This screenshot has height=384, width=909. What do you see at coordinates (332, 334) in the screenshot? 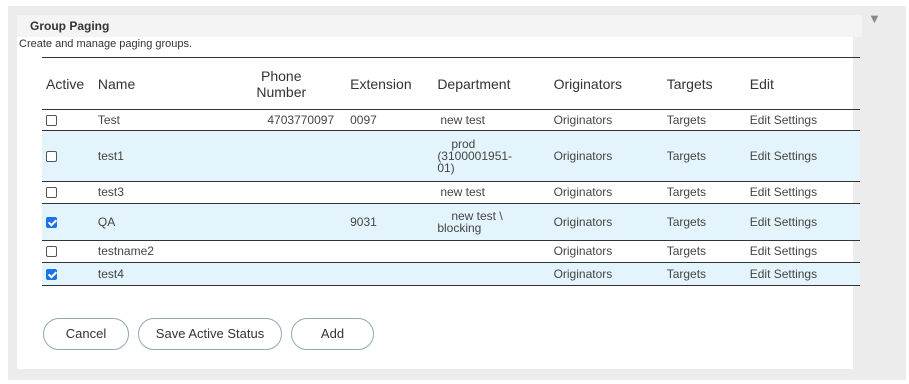
I see `add-button: Add` at bounding box center [332, 334].